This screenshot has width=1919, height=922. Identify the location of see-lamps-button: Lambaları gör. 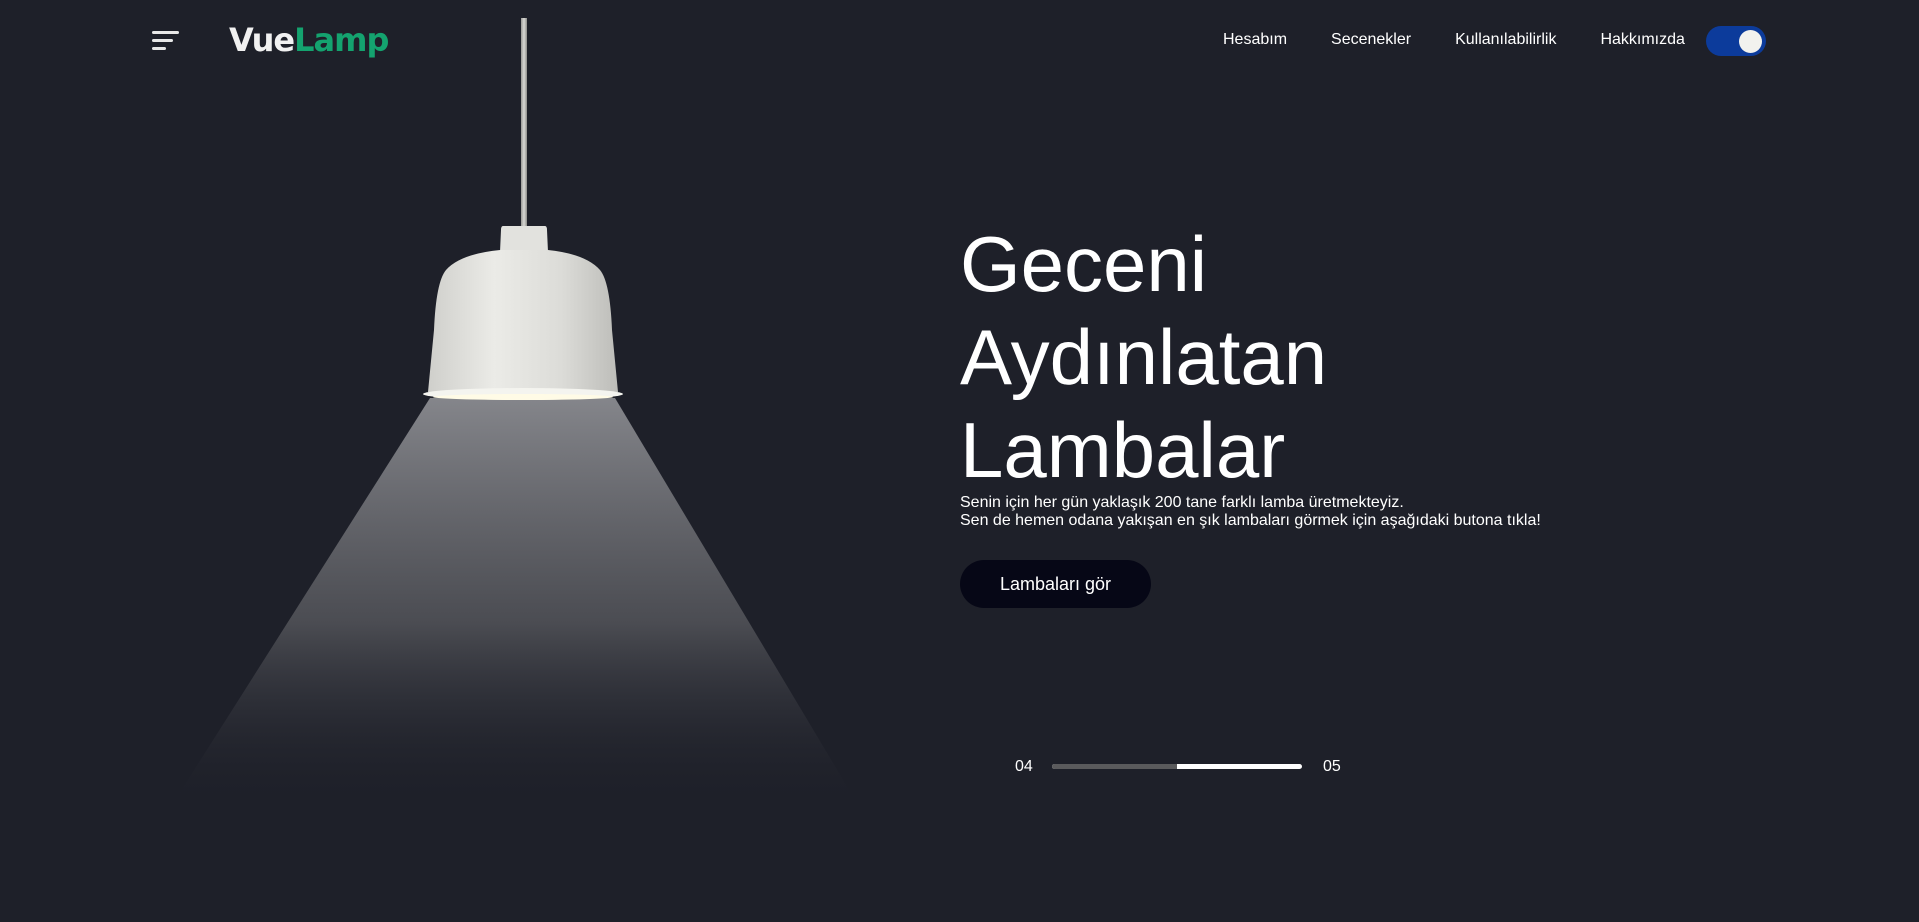
(1055, 584).